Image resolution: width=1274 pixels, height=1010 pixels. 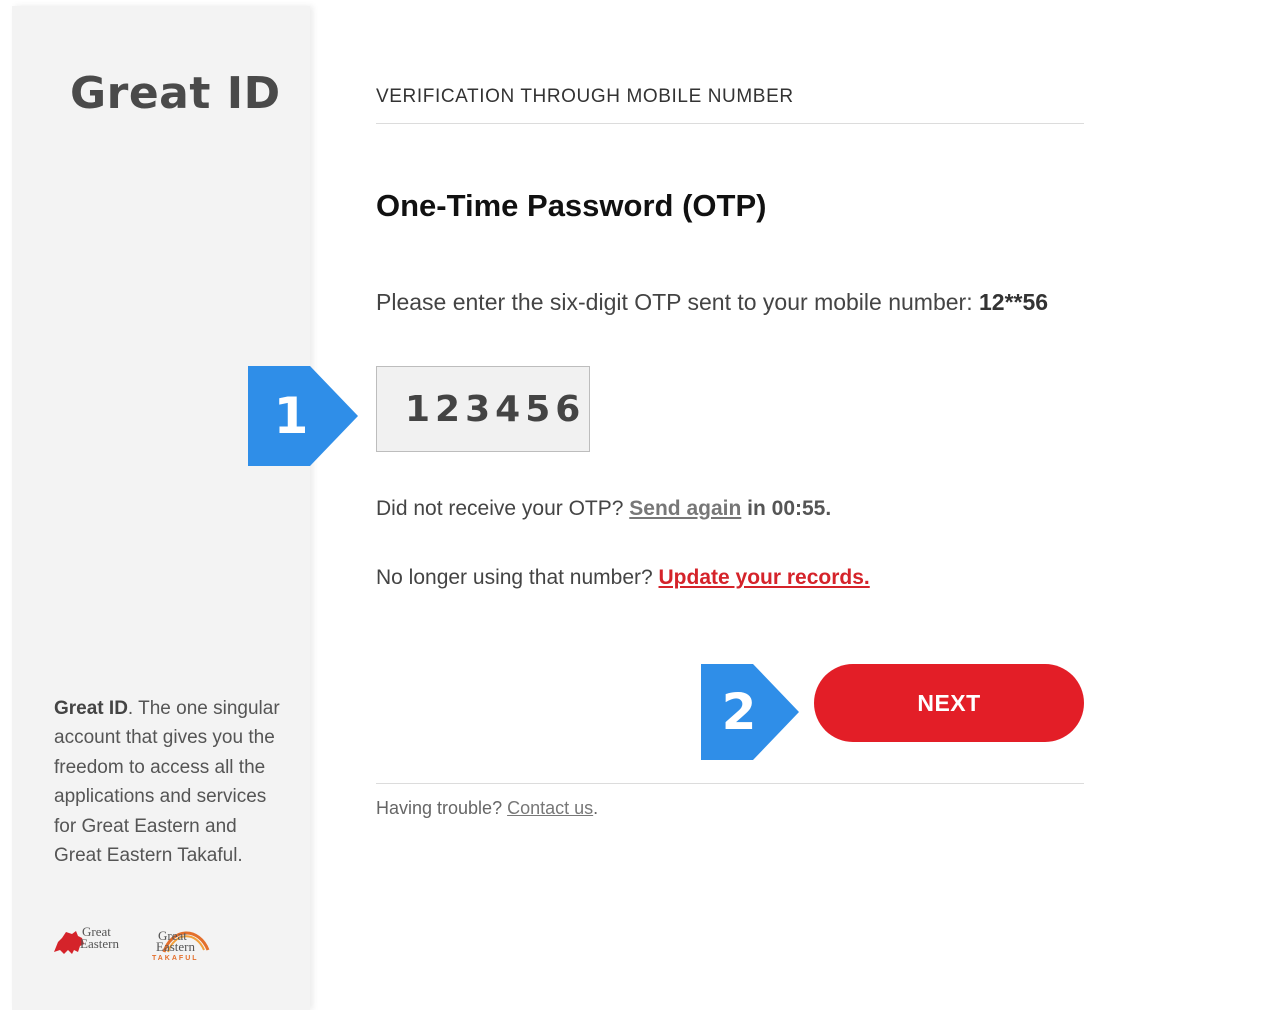 I want to click on update-records-link: Update your records., so click(x=764, y=577).